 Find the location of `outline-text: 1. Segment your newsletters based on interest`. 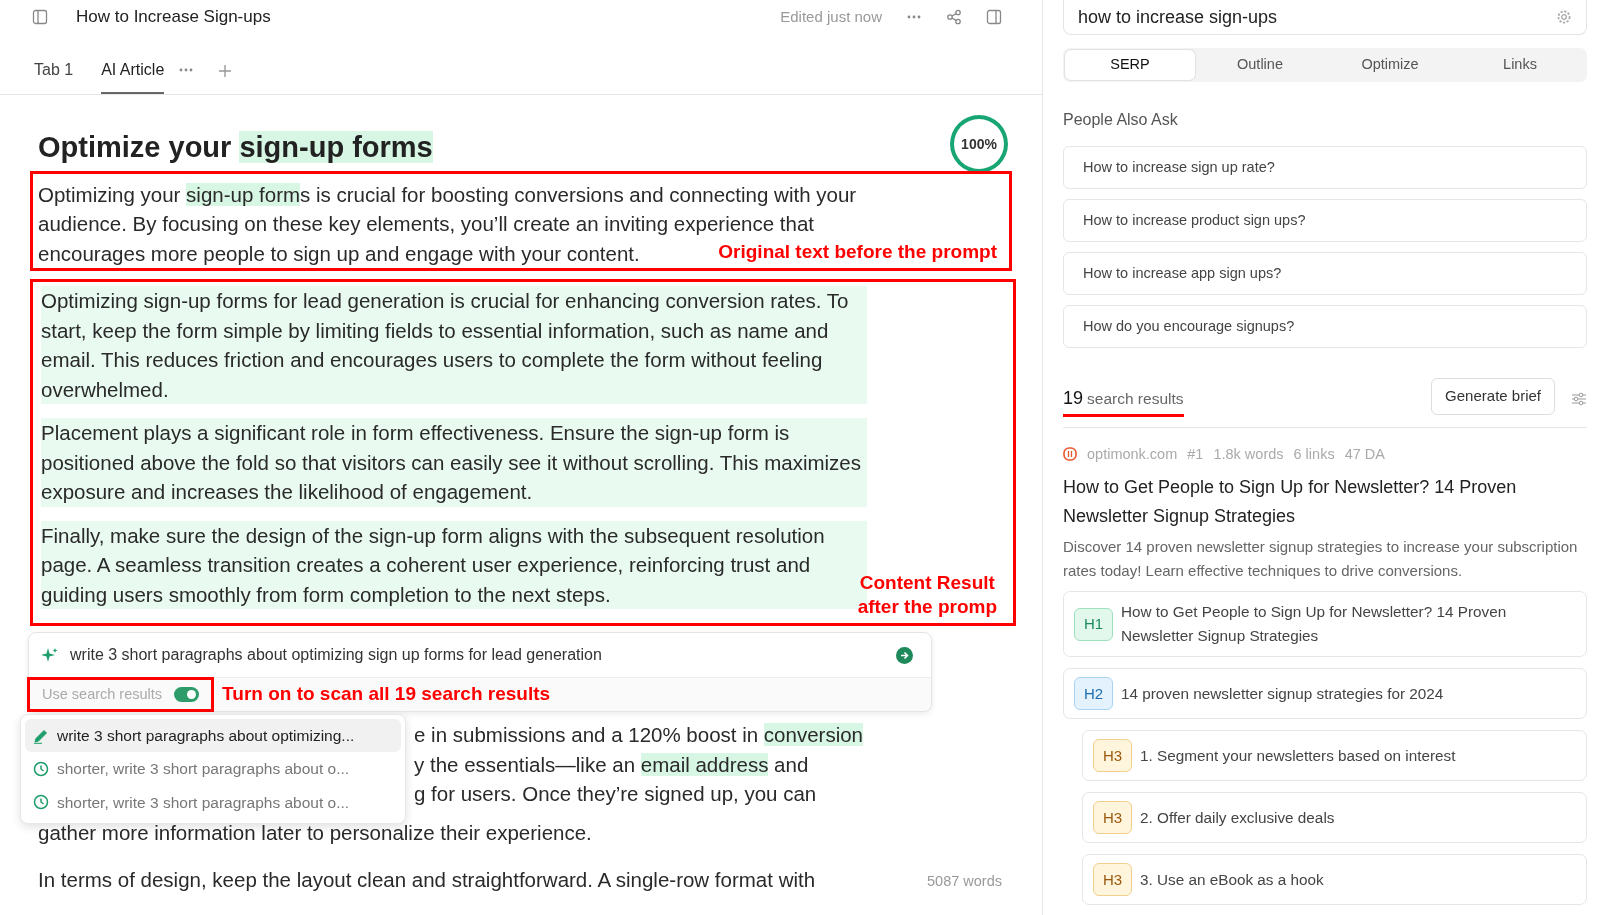

outline-text: 1. Segment your newsletters based on interest is located at coordinates (1298, 755).